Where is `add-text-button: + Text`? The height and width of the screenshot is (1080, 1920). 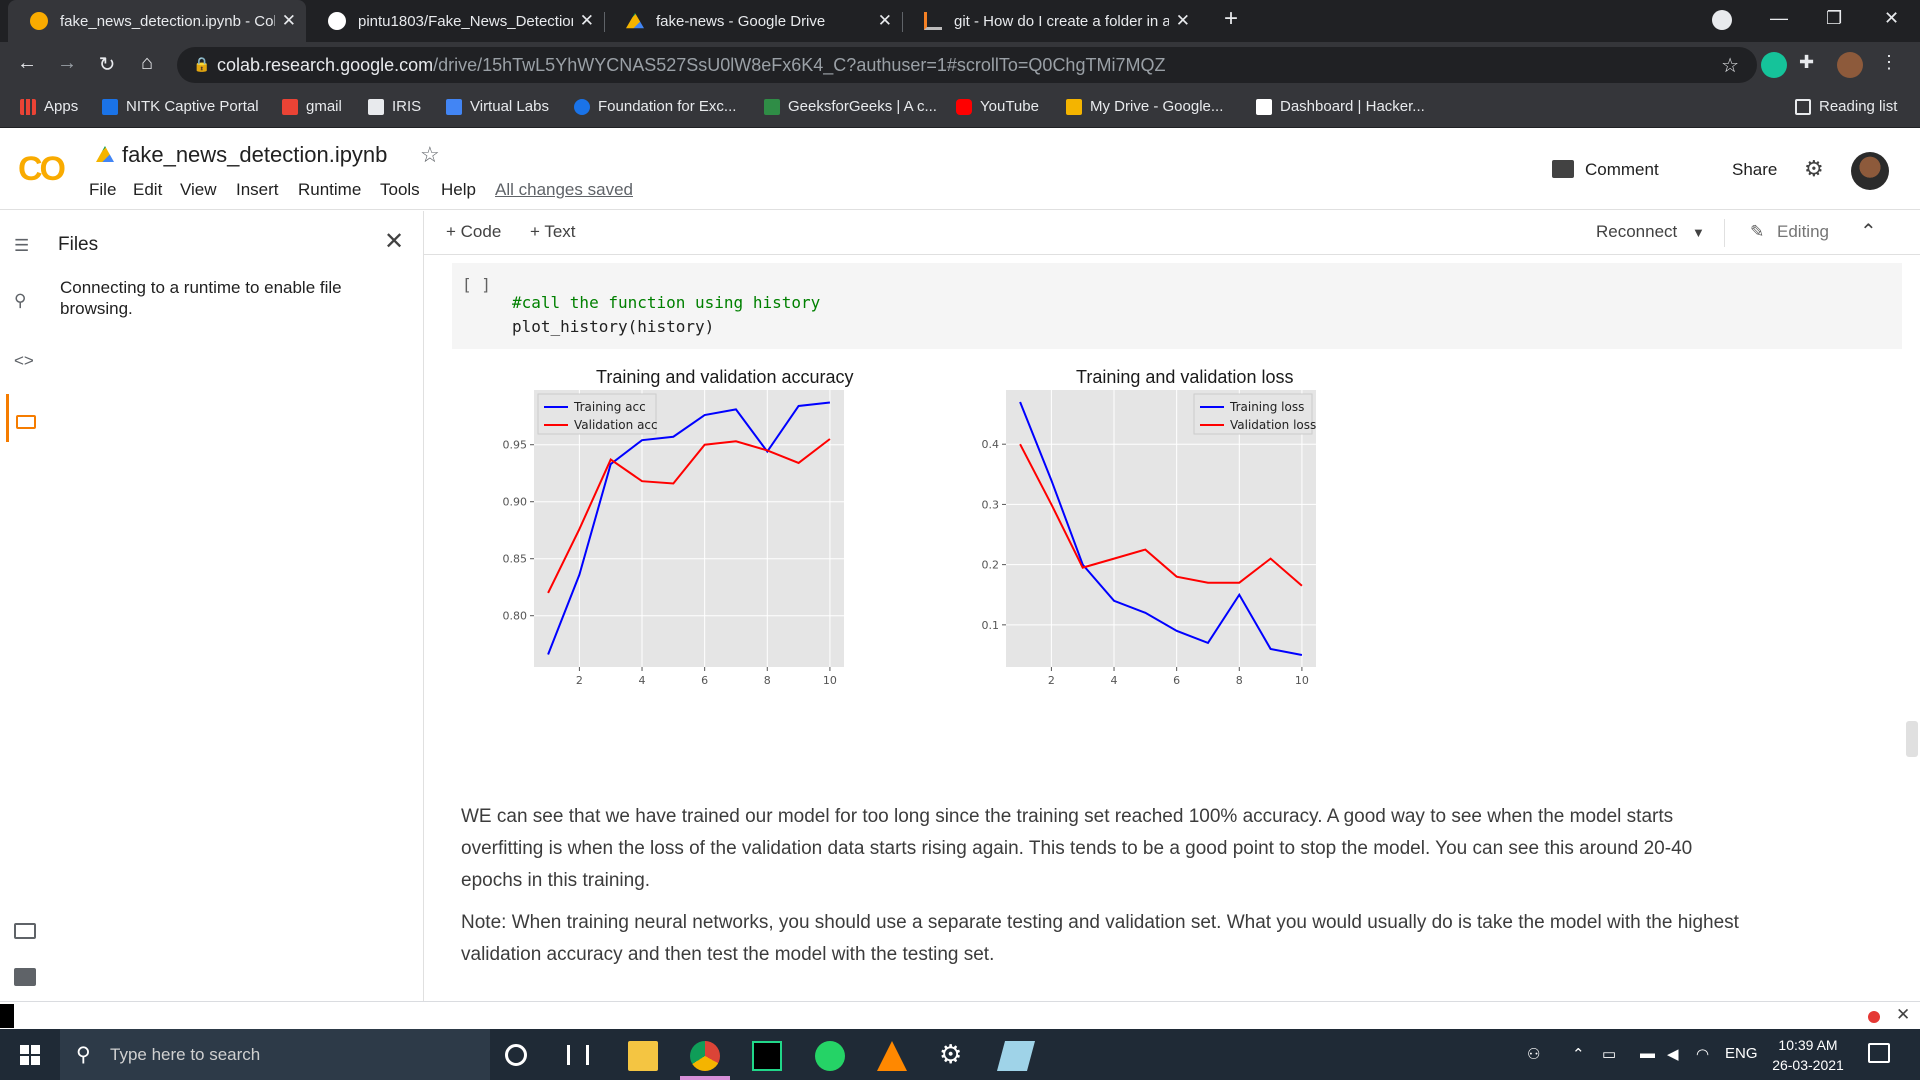 add-text-button: + Text is located at coordinates (553, 232).